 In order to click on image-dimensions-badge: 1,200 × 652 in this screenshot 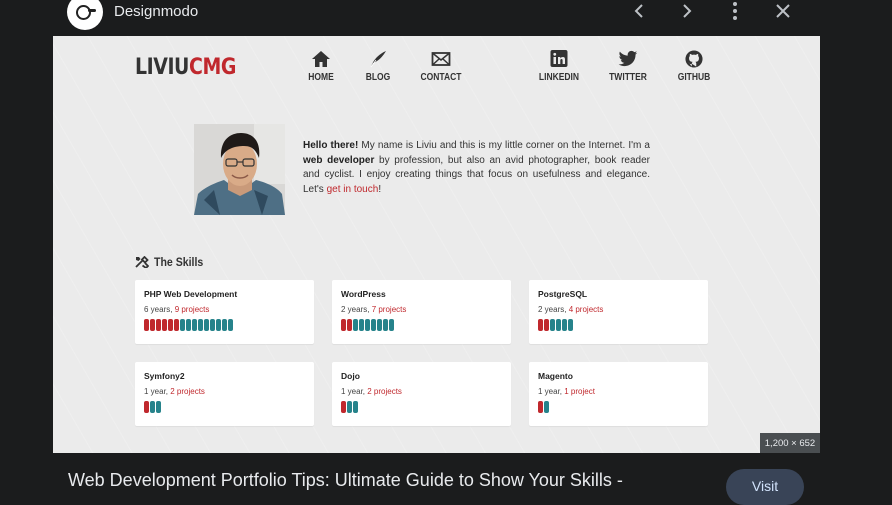, I will do `click(790, 443)`.